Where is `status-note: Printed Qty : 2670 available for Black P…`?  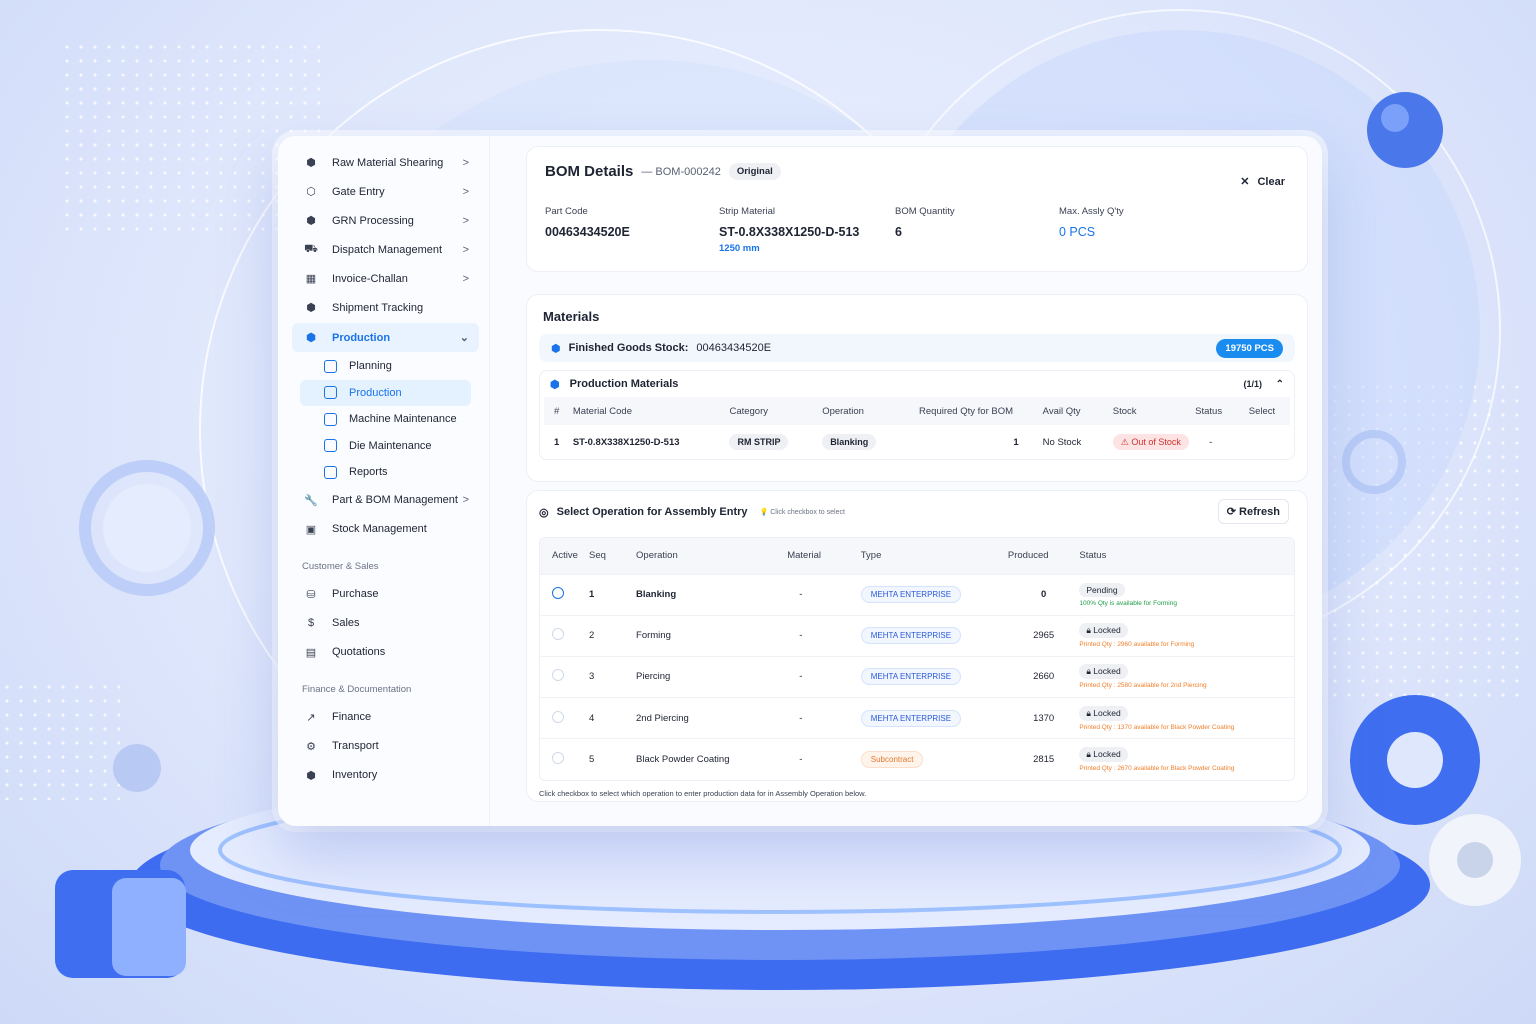
status-note: Printed Qty : 2670 available for Black P… is located at coordinates (1157, 769).